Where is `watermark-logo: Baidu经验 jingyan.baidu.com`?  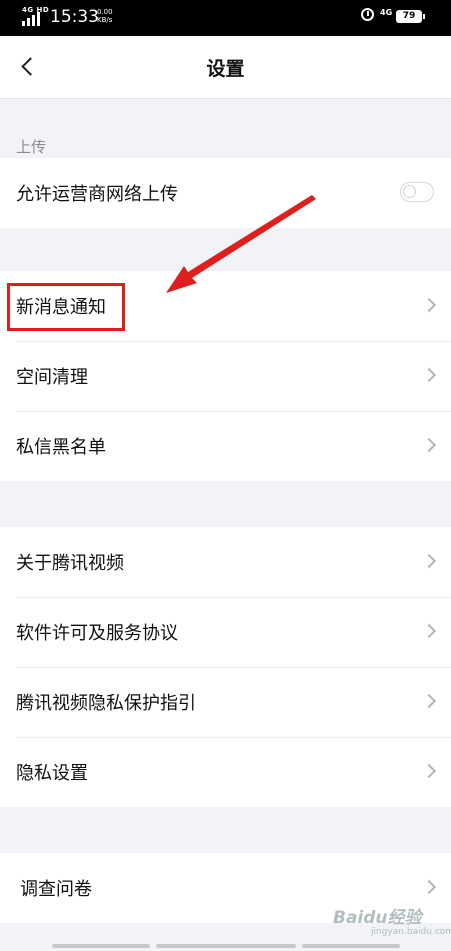
watermark-logo: Baidu经验 jingyan.baidu.com is located at coordinates (392, 917).